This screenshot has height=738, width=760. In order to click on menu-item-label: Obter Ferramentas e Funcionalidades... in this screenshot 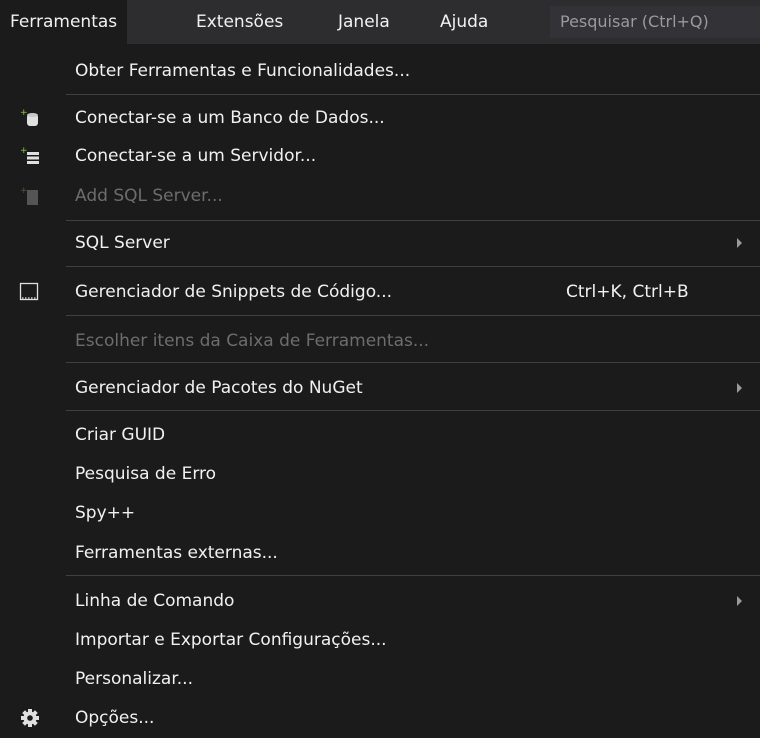, I will do `click(243, 71)`.